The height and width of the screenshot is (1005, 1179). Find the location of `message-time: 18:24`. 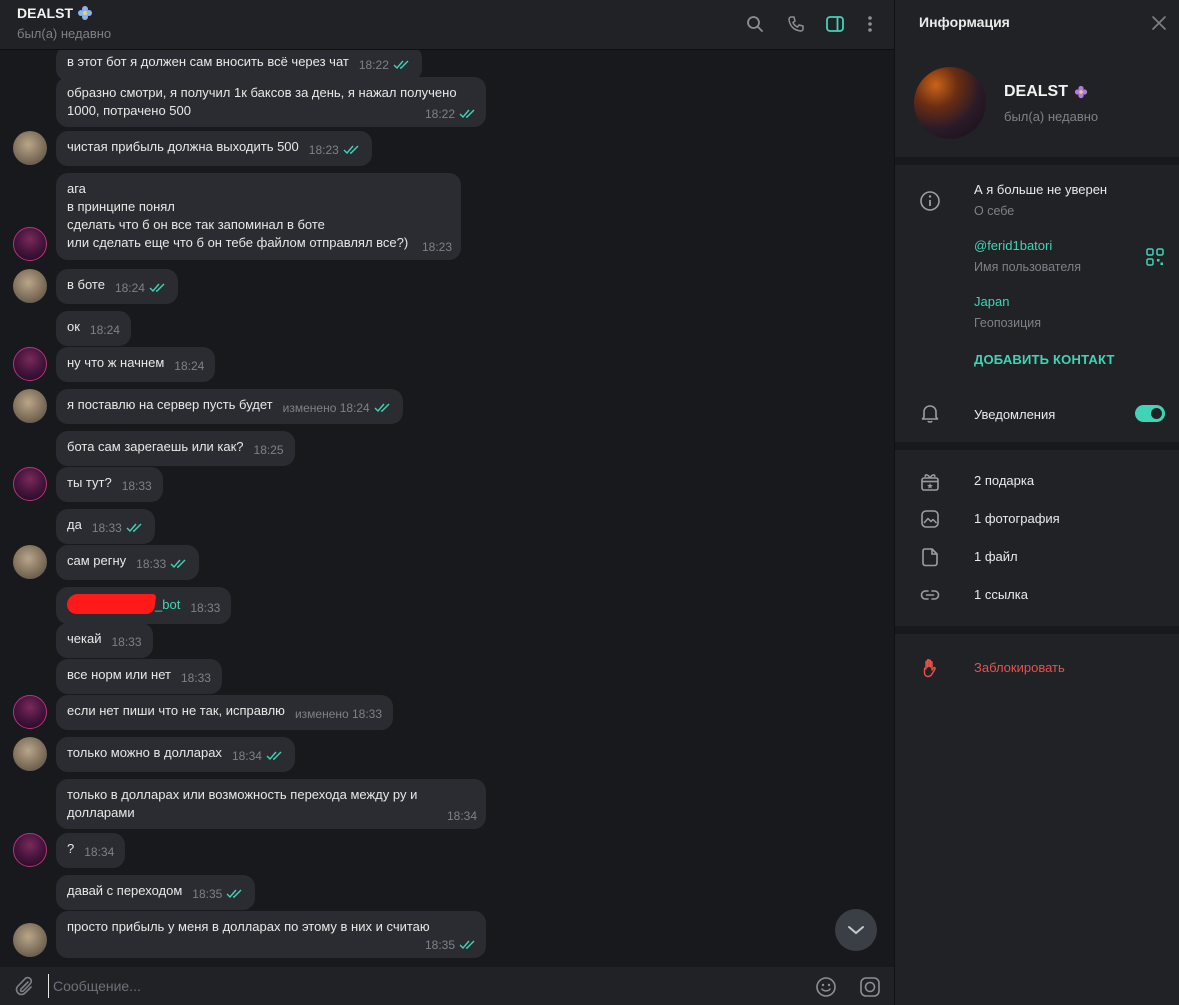

message-time: 18:24 is located at coordinates (189, 366).